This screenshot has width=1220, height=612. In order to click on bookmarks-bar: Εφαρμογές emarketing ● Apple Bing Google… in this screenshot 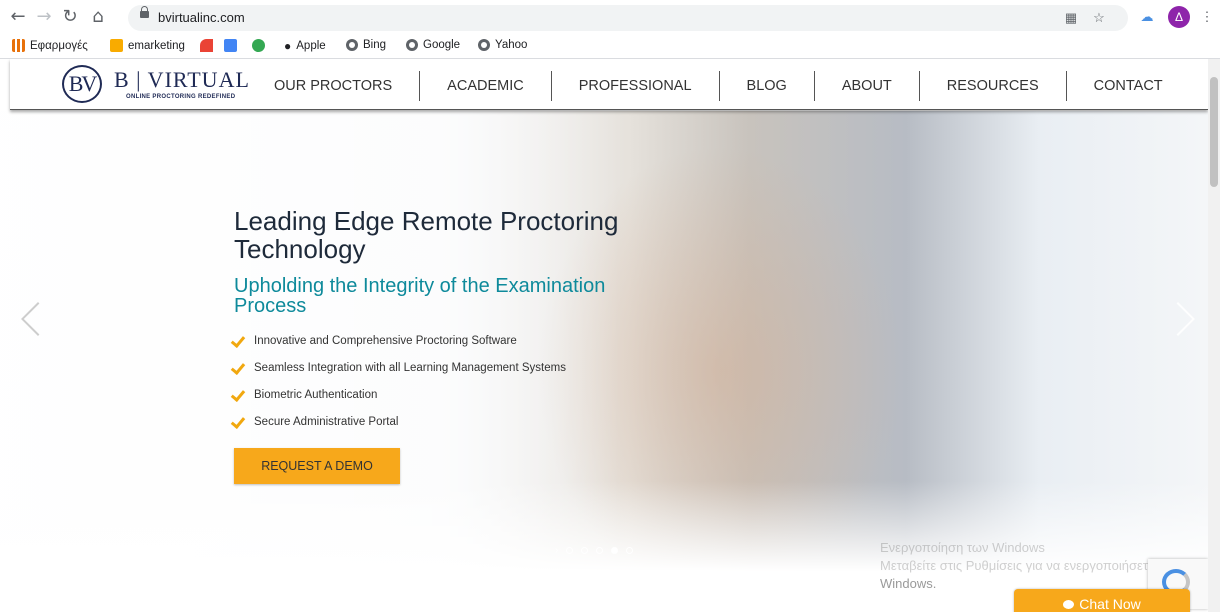, I will do `click(610, 47)`.